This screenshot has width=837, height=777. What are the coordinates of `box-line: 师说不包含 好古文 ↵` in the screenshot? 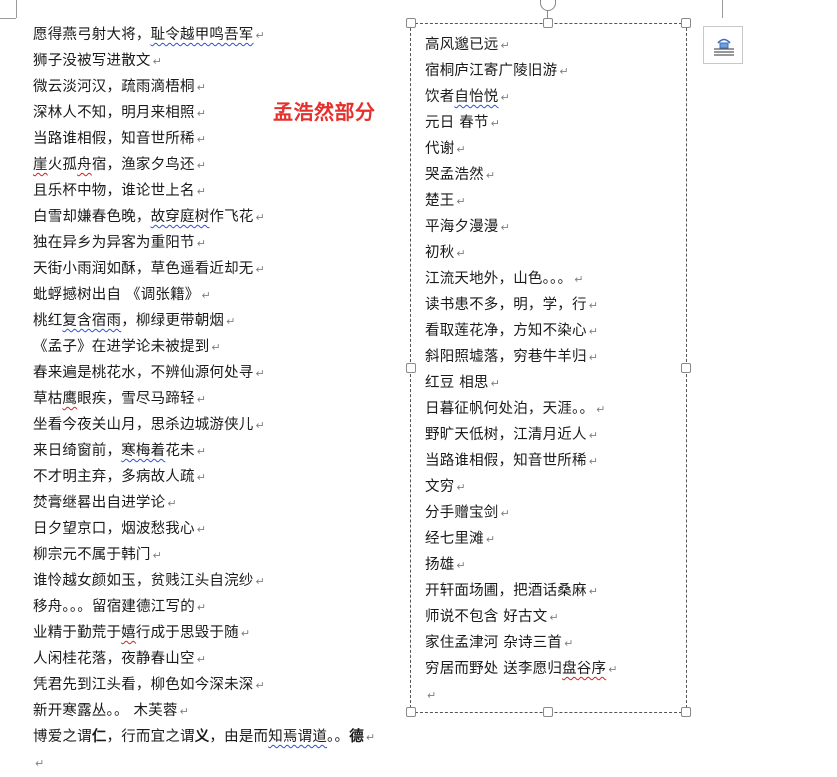 It's located at (555, 617).